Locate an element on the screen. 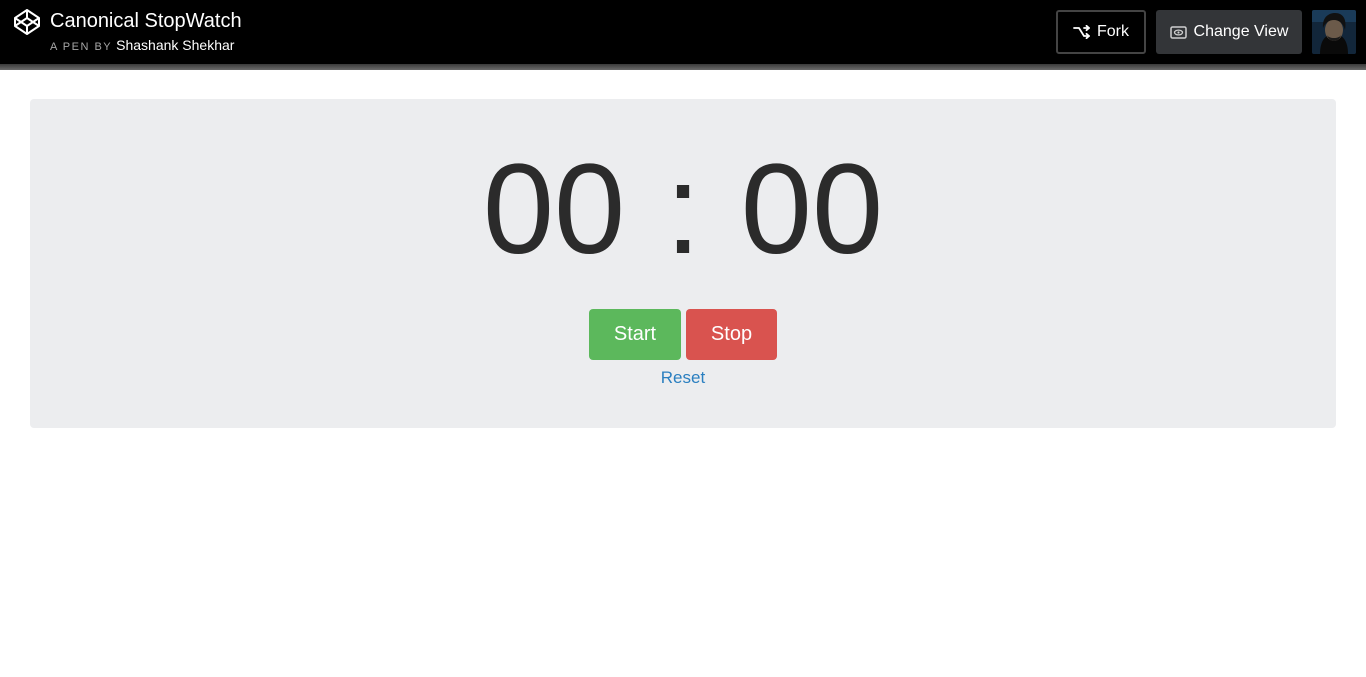 The width and height of the screenshot is (1366, 677). eye-icon is located at coordinates (1178, 32).